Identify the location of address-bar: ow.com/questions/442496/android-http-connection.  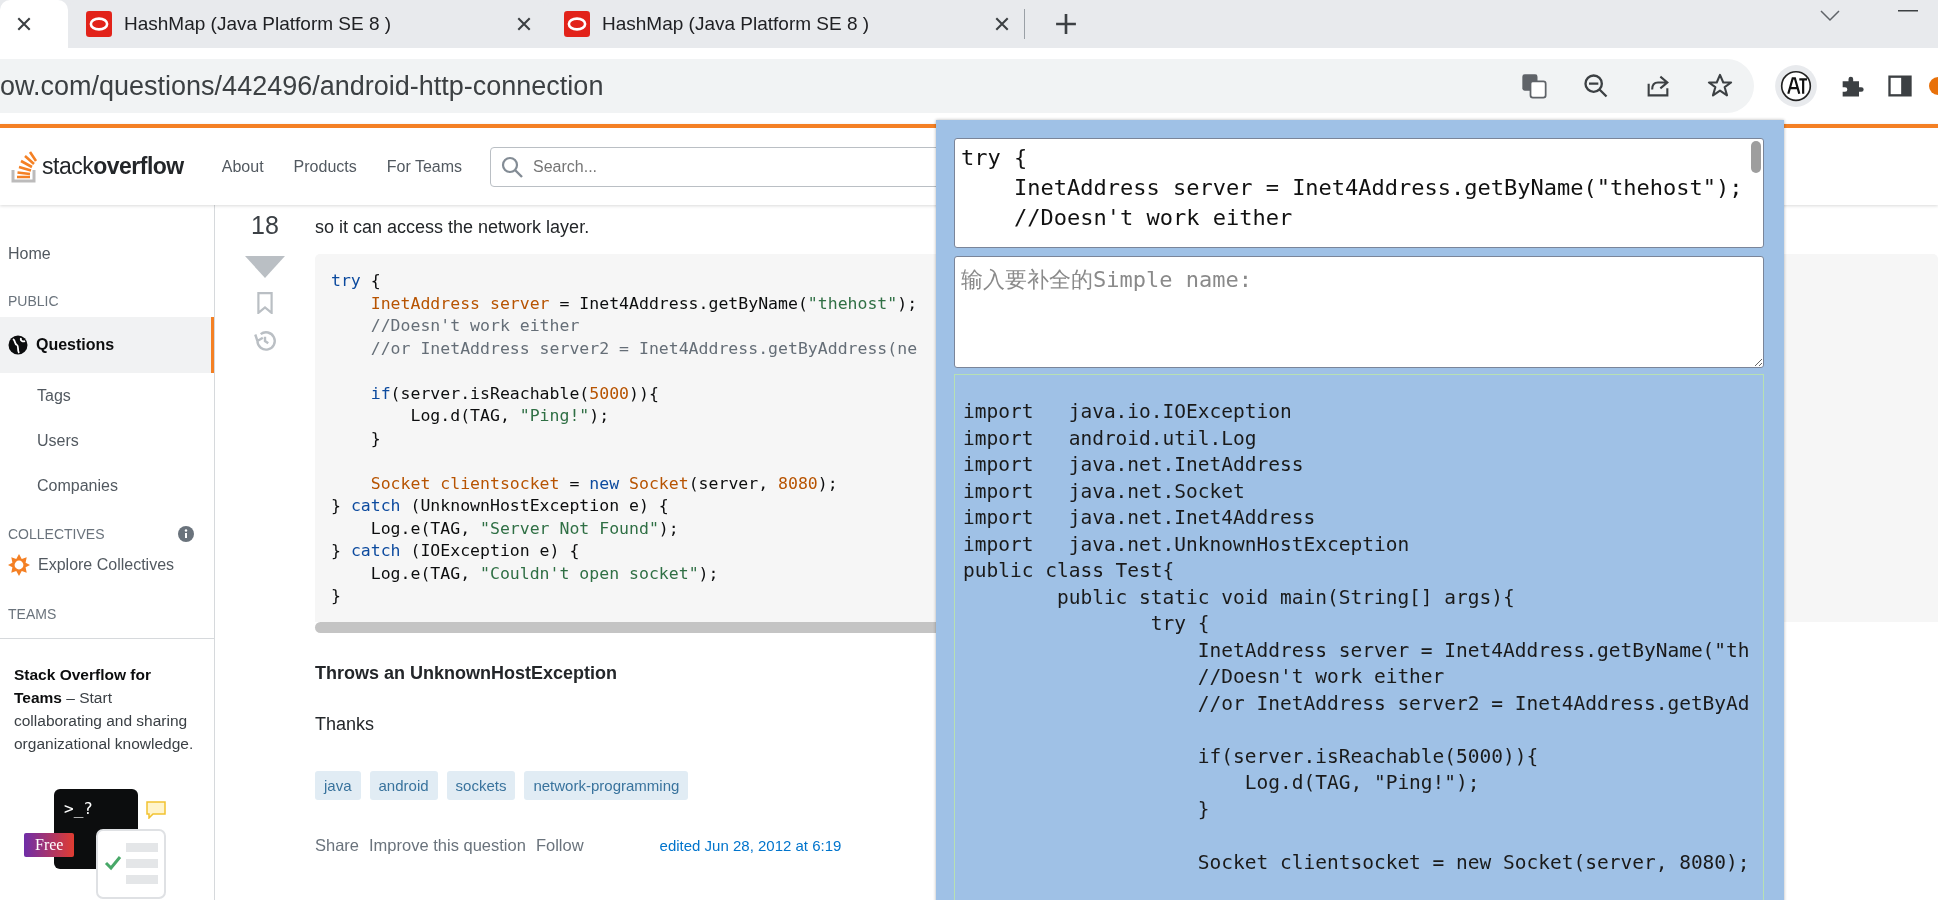
(877, 86).